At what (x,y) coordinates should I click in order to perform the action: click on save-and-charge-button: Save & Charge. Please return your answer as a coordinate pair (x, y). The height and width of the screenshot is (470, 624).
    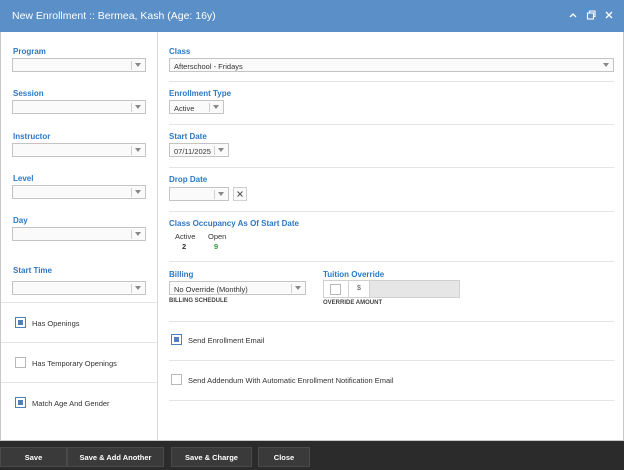
    Looking at the image, I should click on (211, 457).